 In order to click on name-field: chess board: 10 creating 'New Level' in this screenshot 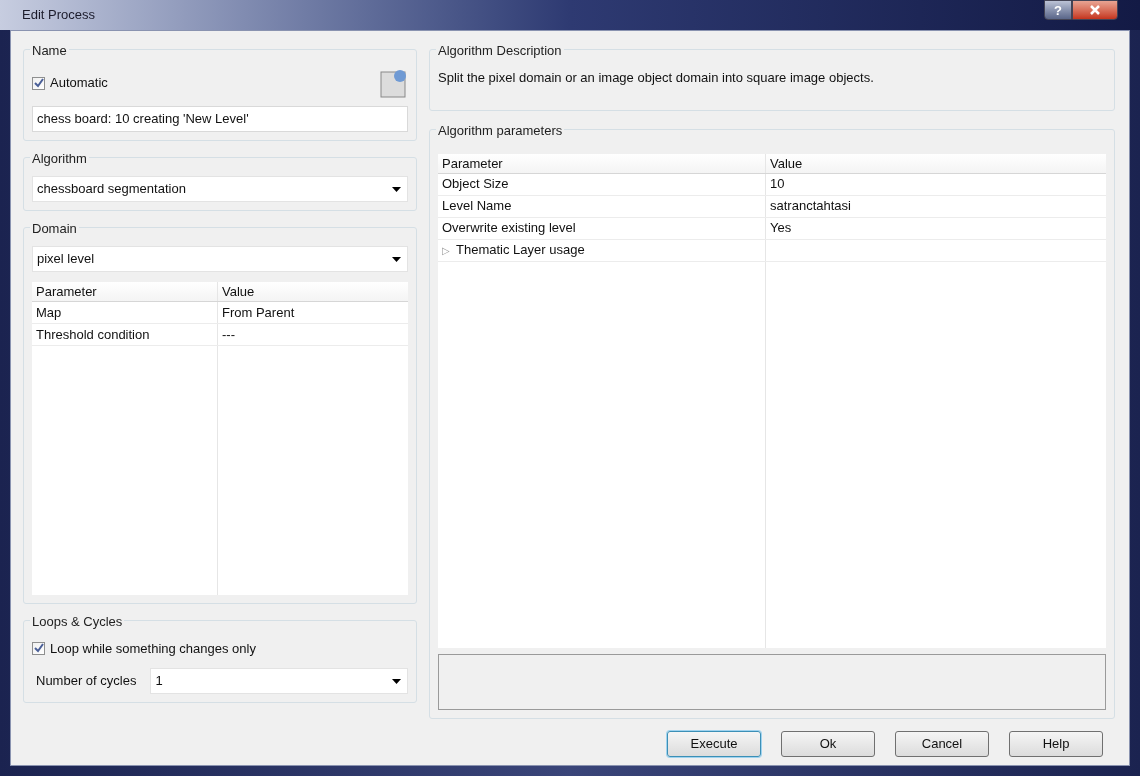, I will do `click(220, 119)`.